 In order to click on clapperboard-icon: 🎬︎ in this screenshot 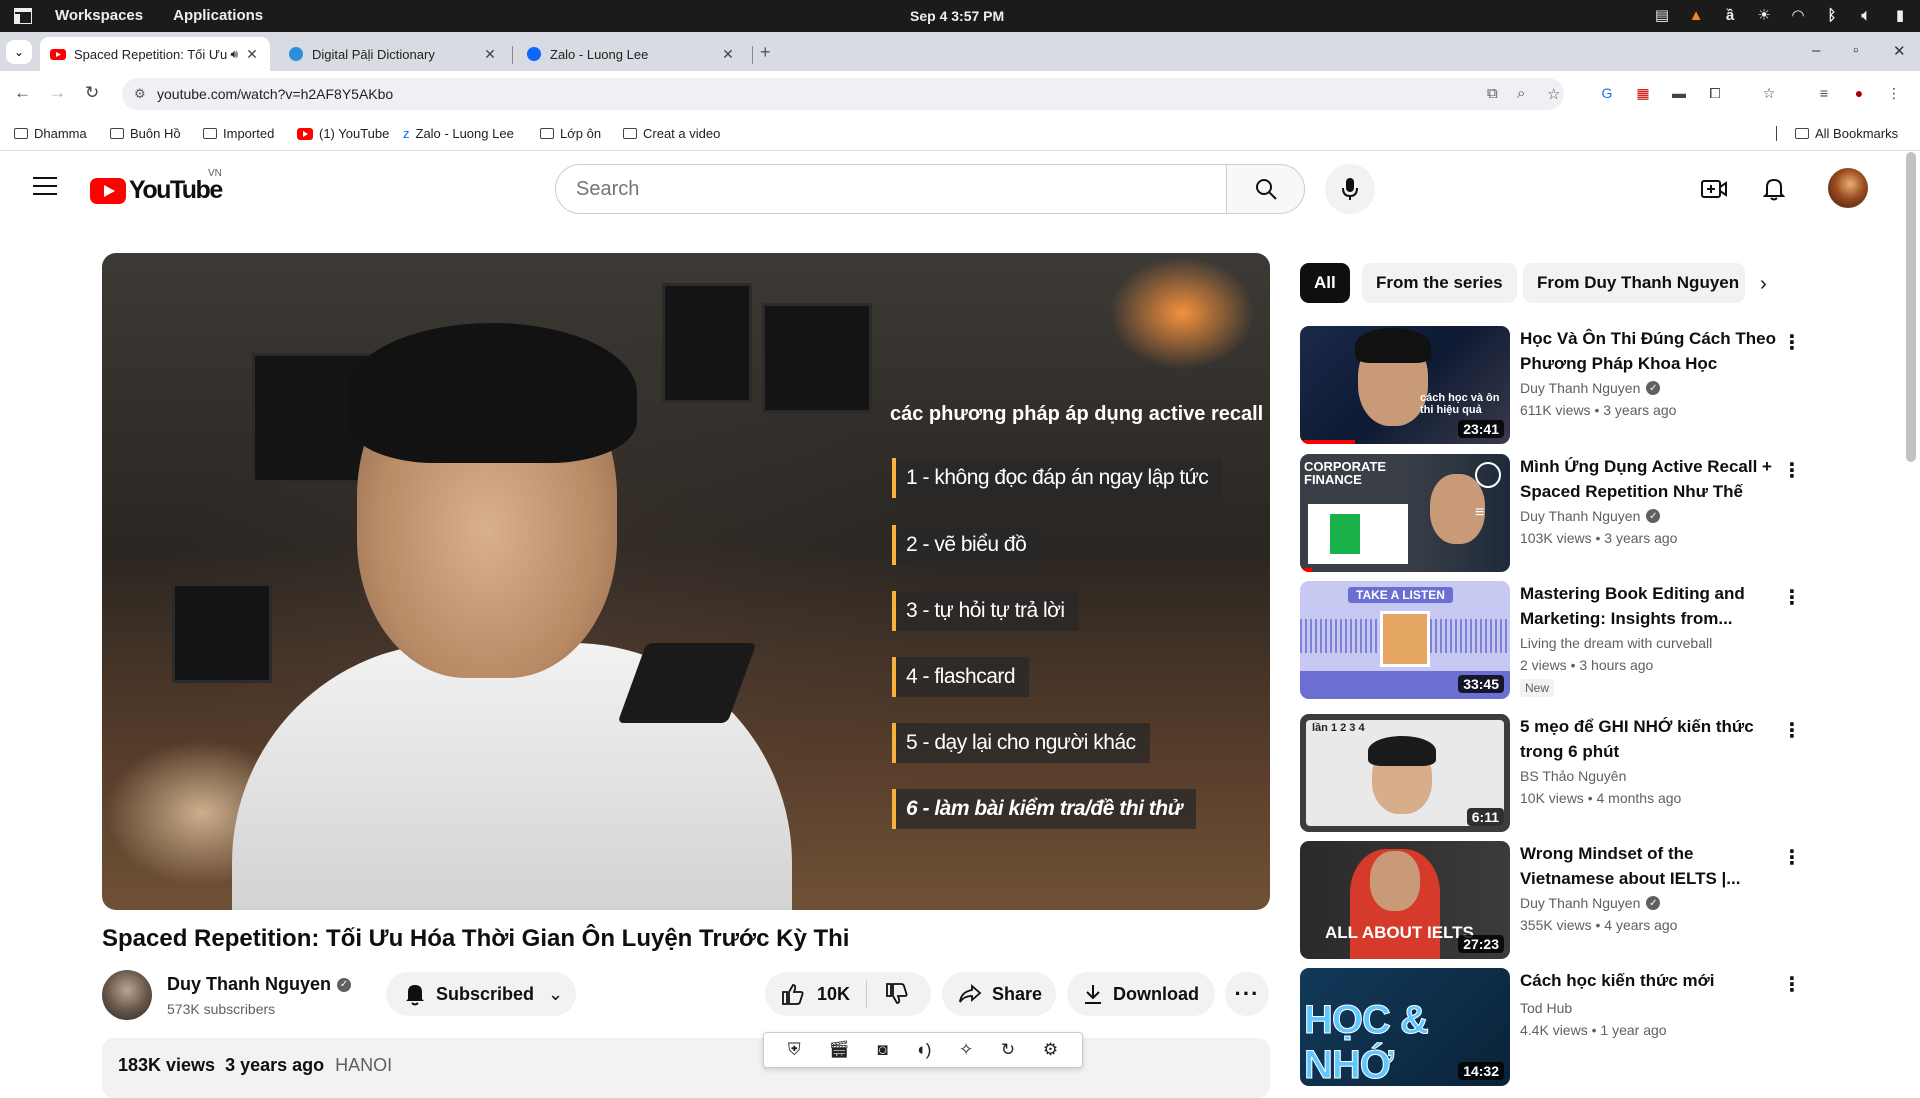, I will do `click(839, 1050)`.